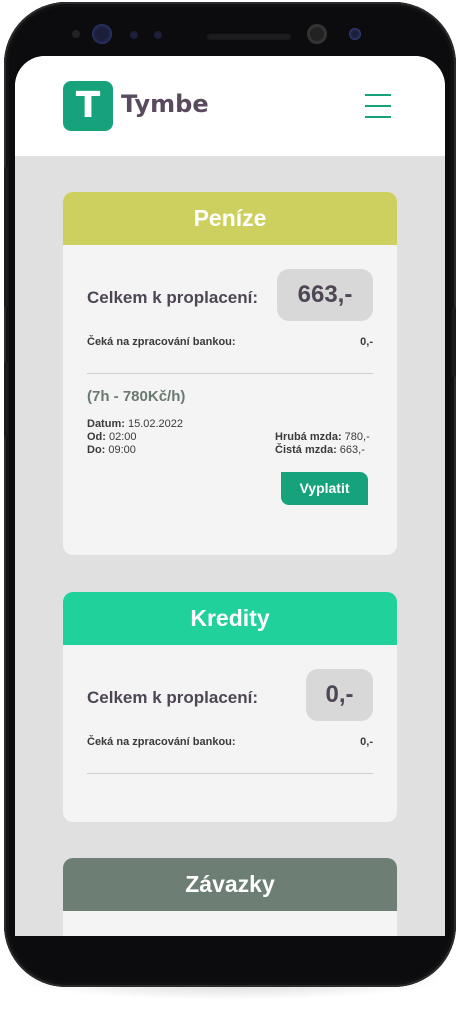  I want to click on pay-out-button: Vyplatit, so click(324, 488).